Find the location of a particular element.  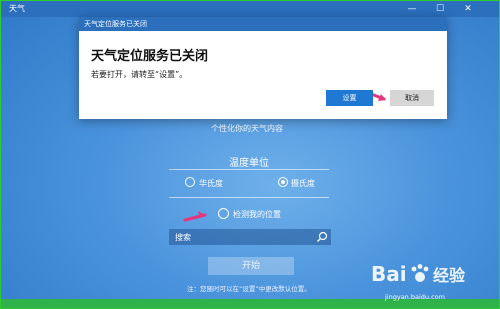

detect-location-radio is located at coordinates (223, 213).